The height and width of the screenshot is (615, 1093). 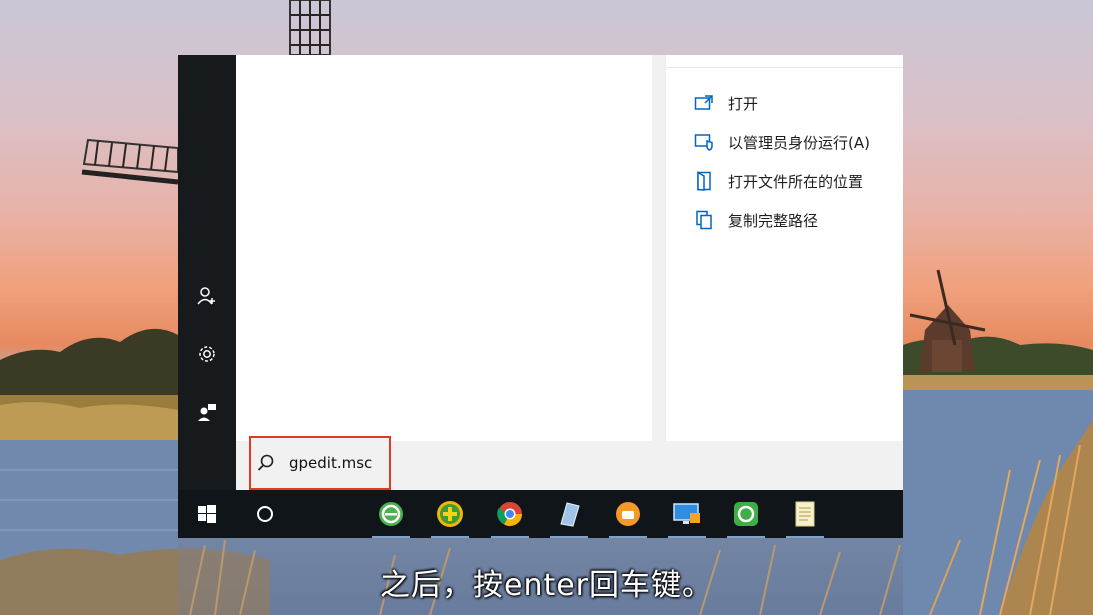 I want to click on search-icon, so click(x=266, y=463).